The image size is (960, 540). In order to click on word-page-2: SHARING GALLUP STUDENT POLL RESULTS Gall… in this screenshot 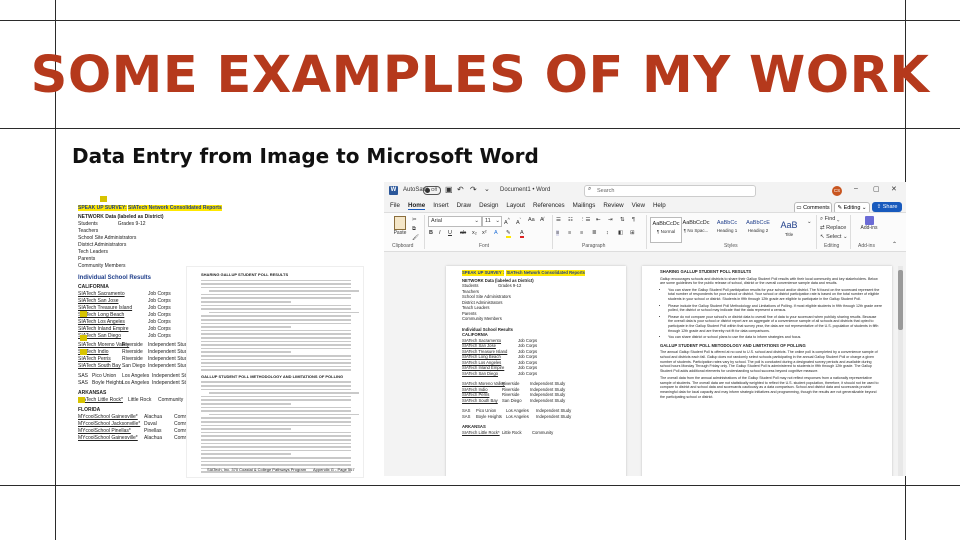, I will do `click(767, 371)`.